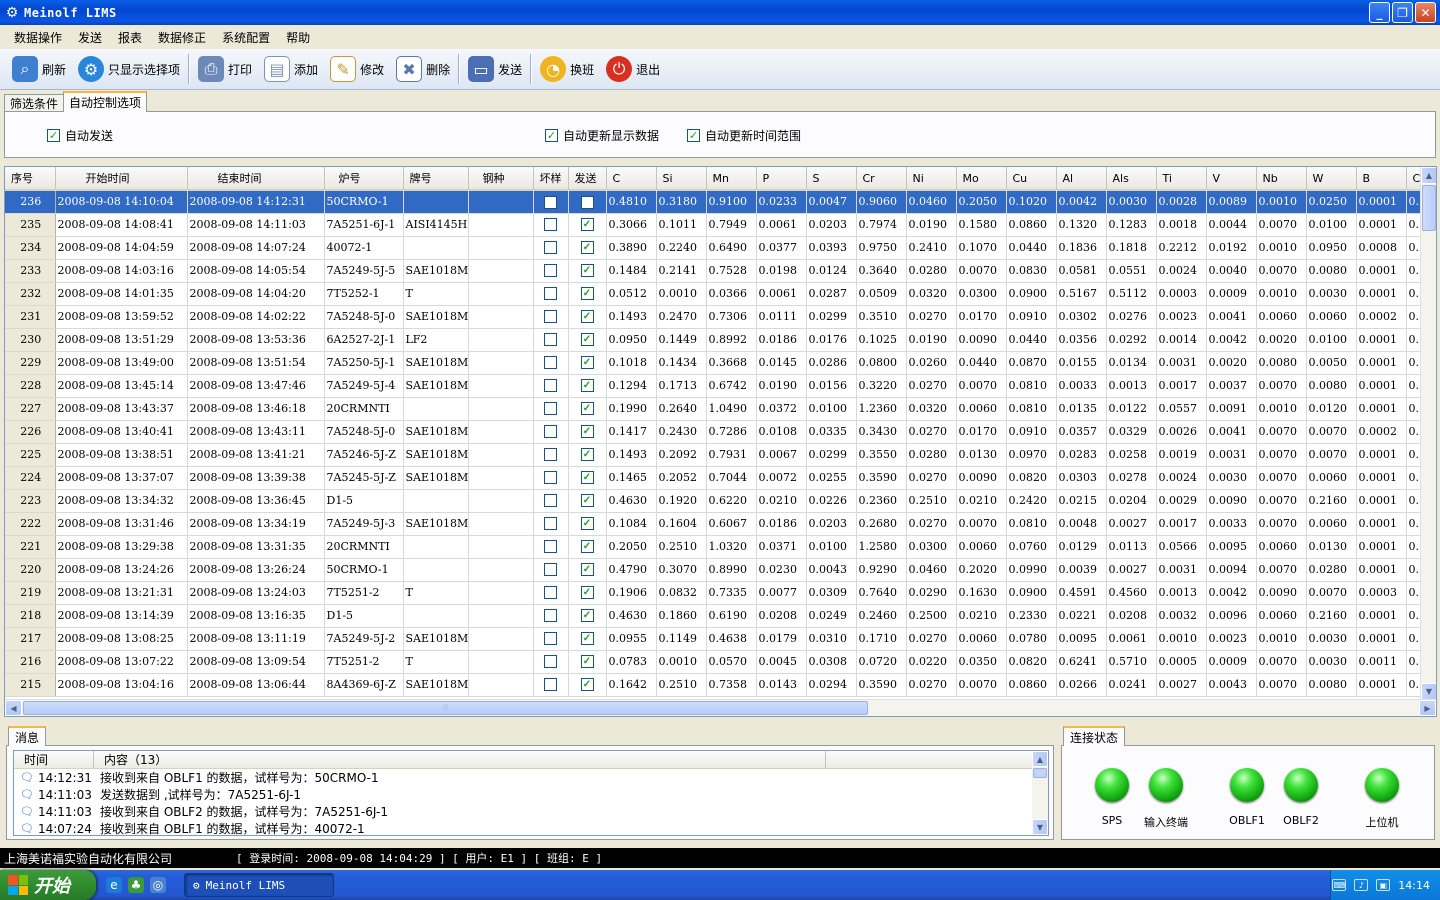  Describe the element at coordinates (550, 501) in the screenshot. I see `bad-sample-checkbox` at that location.